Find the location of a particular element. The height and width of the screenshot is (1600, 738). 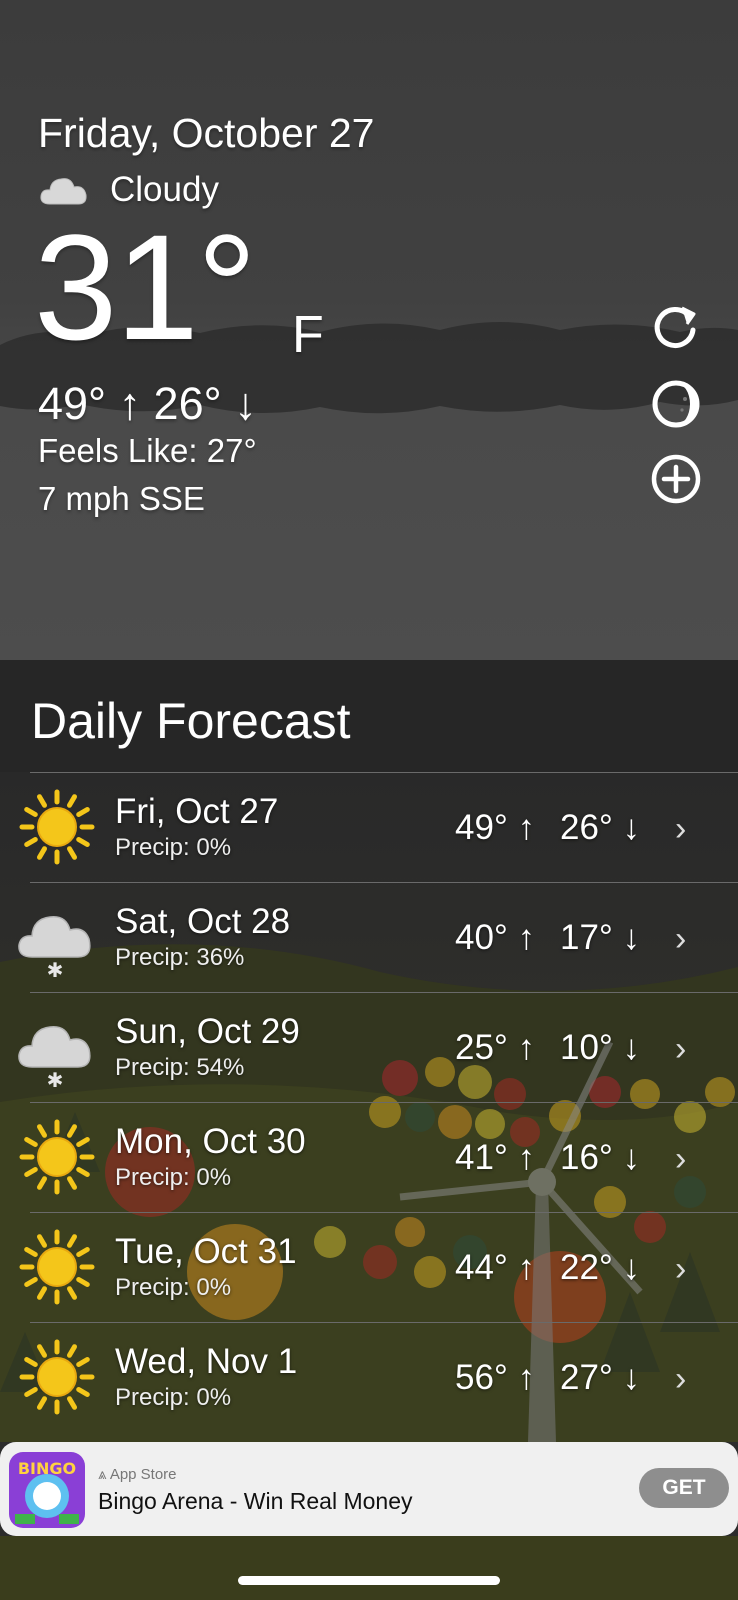

forecast-high: 49° ↑ is located at coordinates (495, 827).